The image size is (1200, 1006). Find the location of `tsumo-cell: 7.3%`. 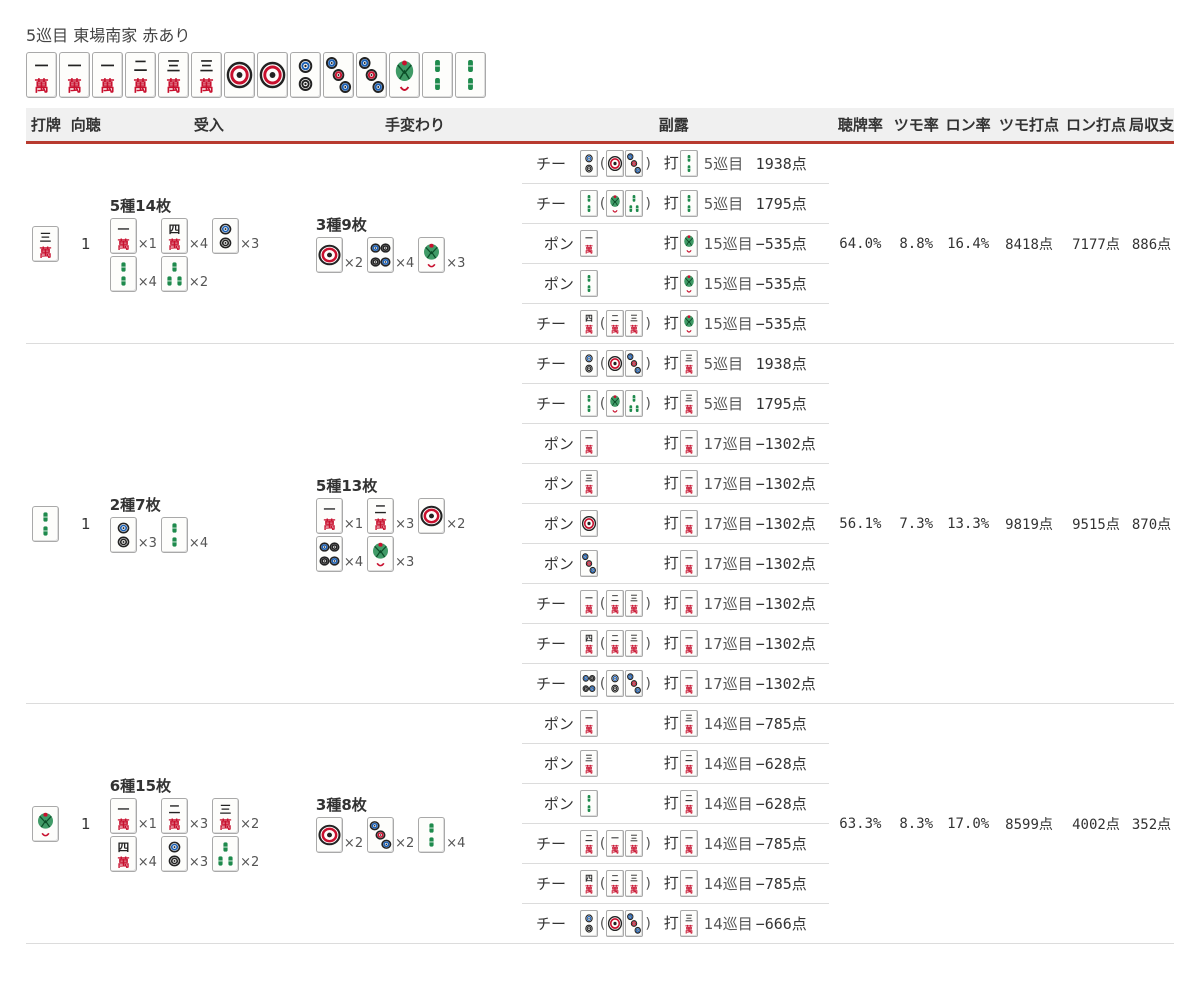

tsumo-cell: 7.3% is located at coordinates (916, 523).